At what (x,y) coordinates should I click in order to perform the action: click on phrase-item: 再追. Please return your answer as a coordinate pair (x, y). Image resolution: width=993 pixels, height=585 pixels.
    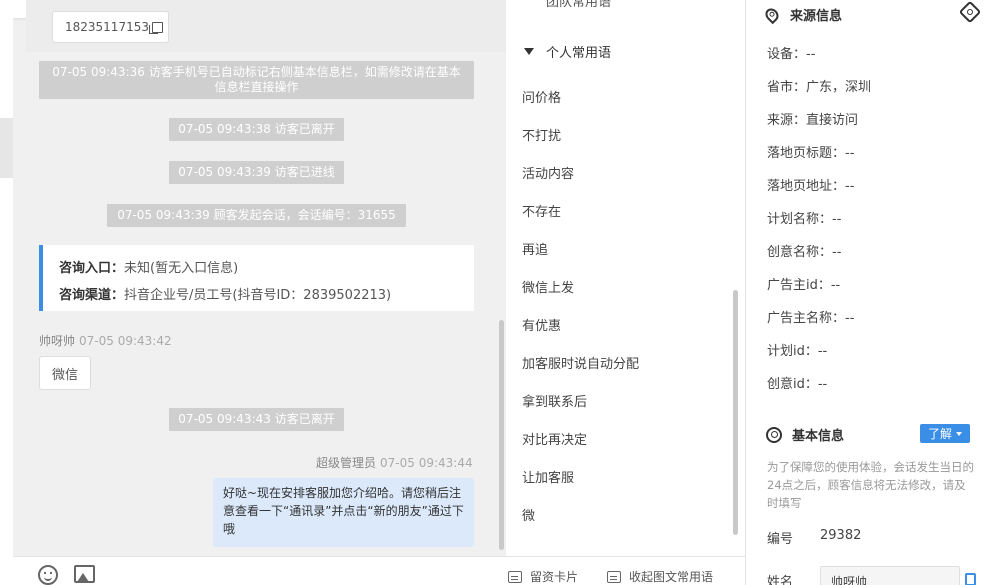
    Looking at the image, I should click on (535, 248).